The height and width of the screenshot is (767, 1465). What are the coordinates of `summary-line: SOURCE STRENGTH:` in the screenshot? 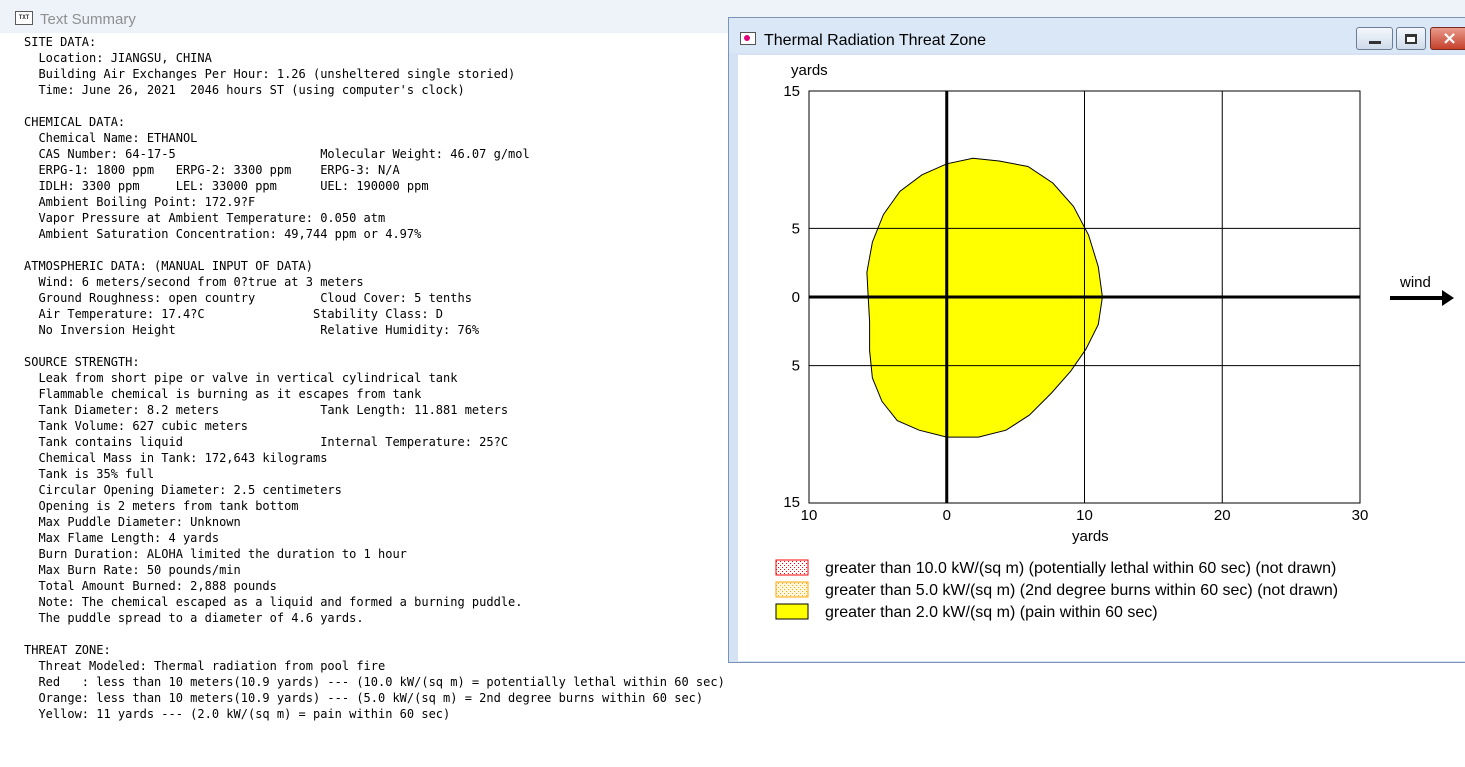 It's located at (82, 362).